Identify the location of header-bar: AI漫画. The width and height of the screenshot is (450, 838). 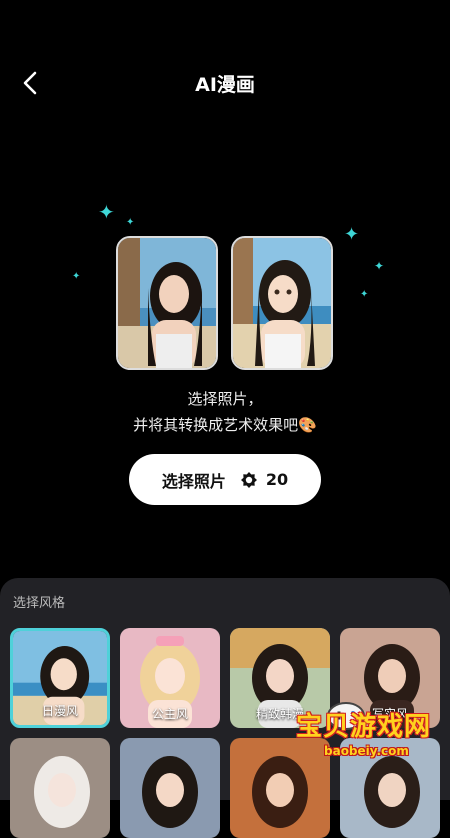
(225, 82).